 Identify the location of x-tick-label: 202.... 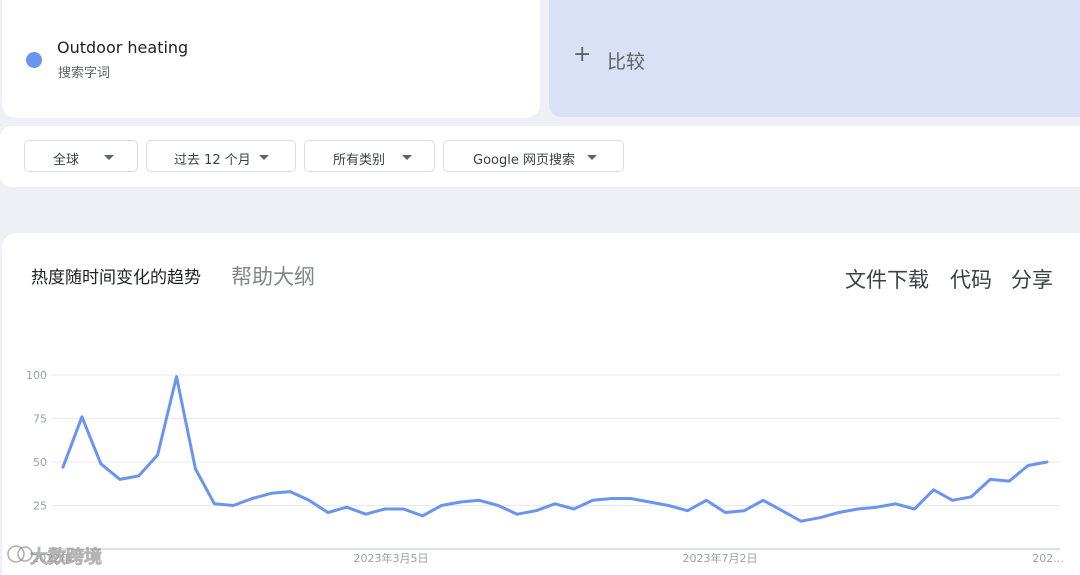
(1048, 558).